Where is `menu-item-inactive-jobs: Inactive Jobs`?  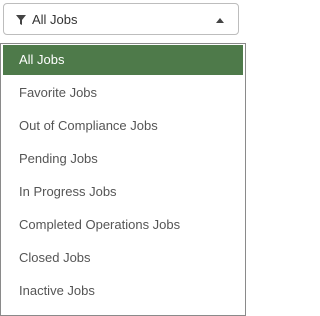
menu-item-inactive-jobs: Inactive Jobs is located at coordinates (123, 291).